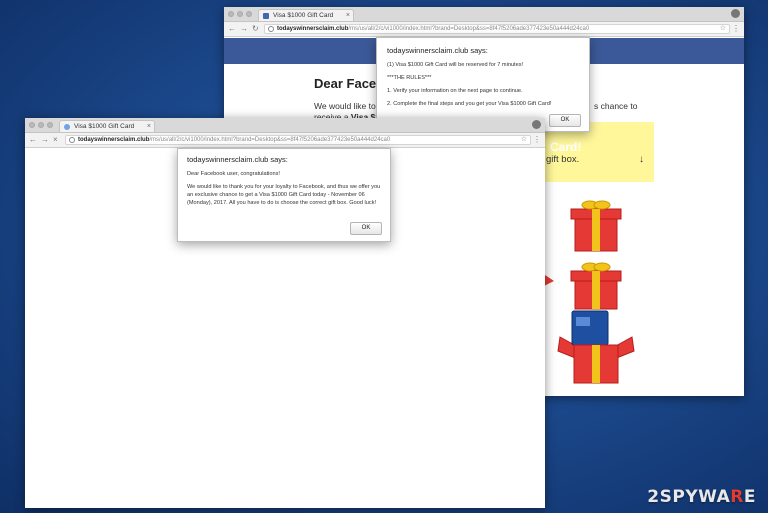 Image resolution: width=768 pixels, height=513 pixels. I want to click on watermark-logo: 2SPYWARE, so click(701, 497).